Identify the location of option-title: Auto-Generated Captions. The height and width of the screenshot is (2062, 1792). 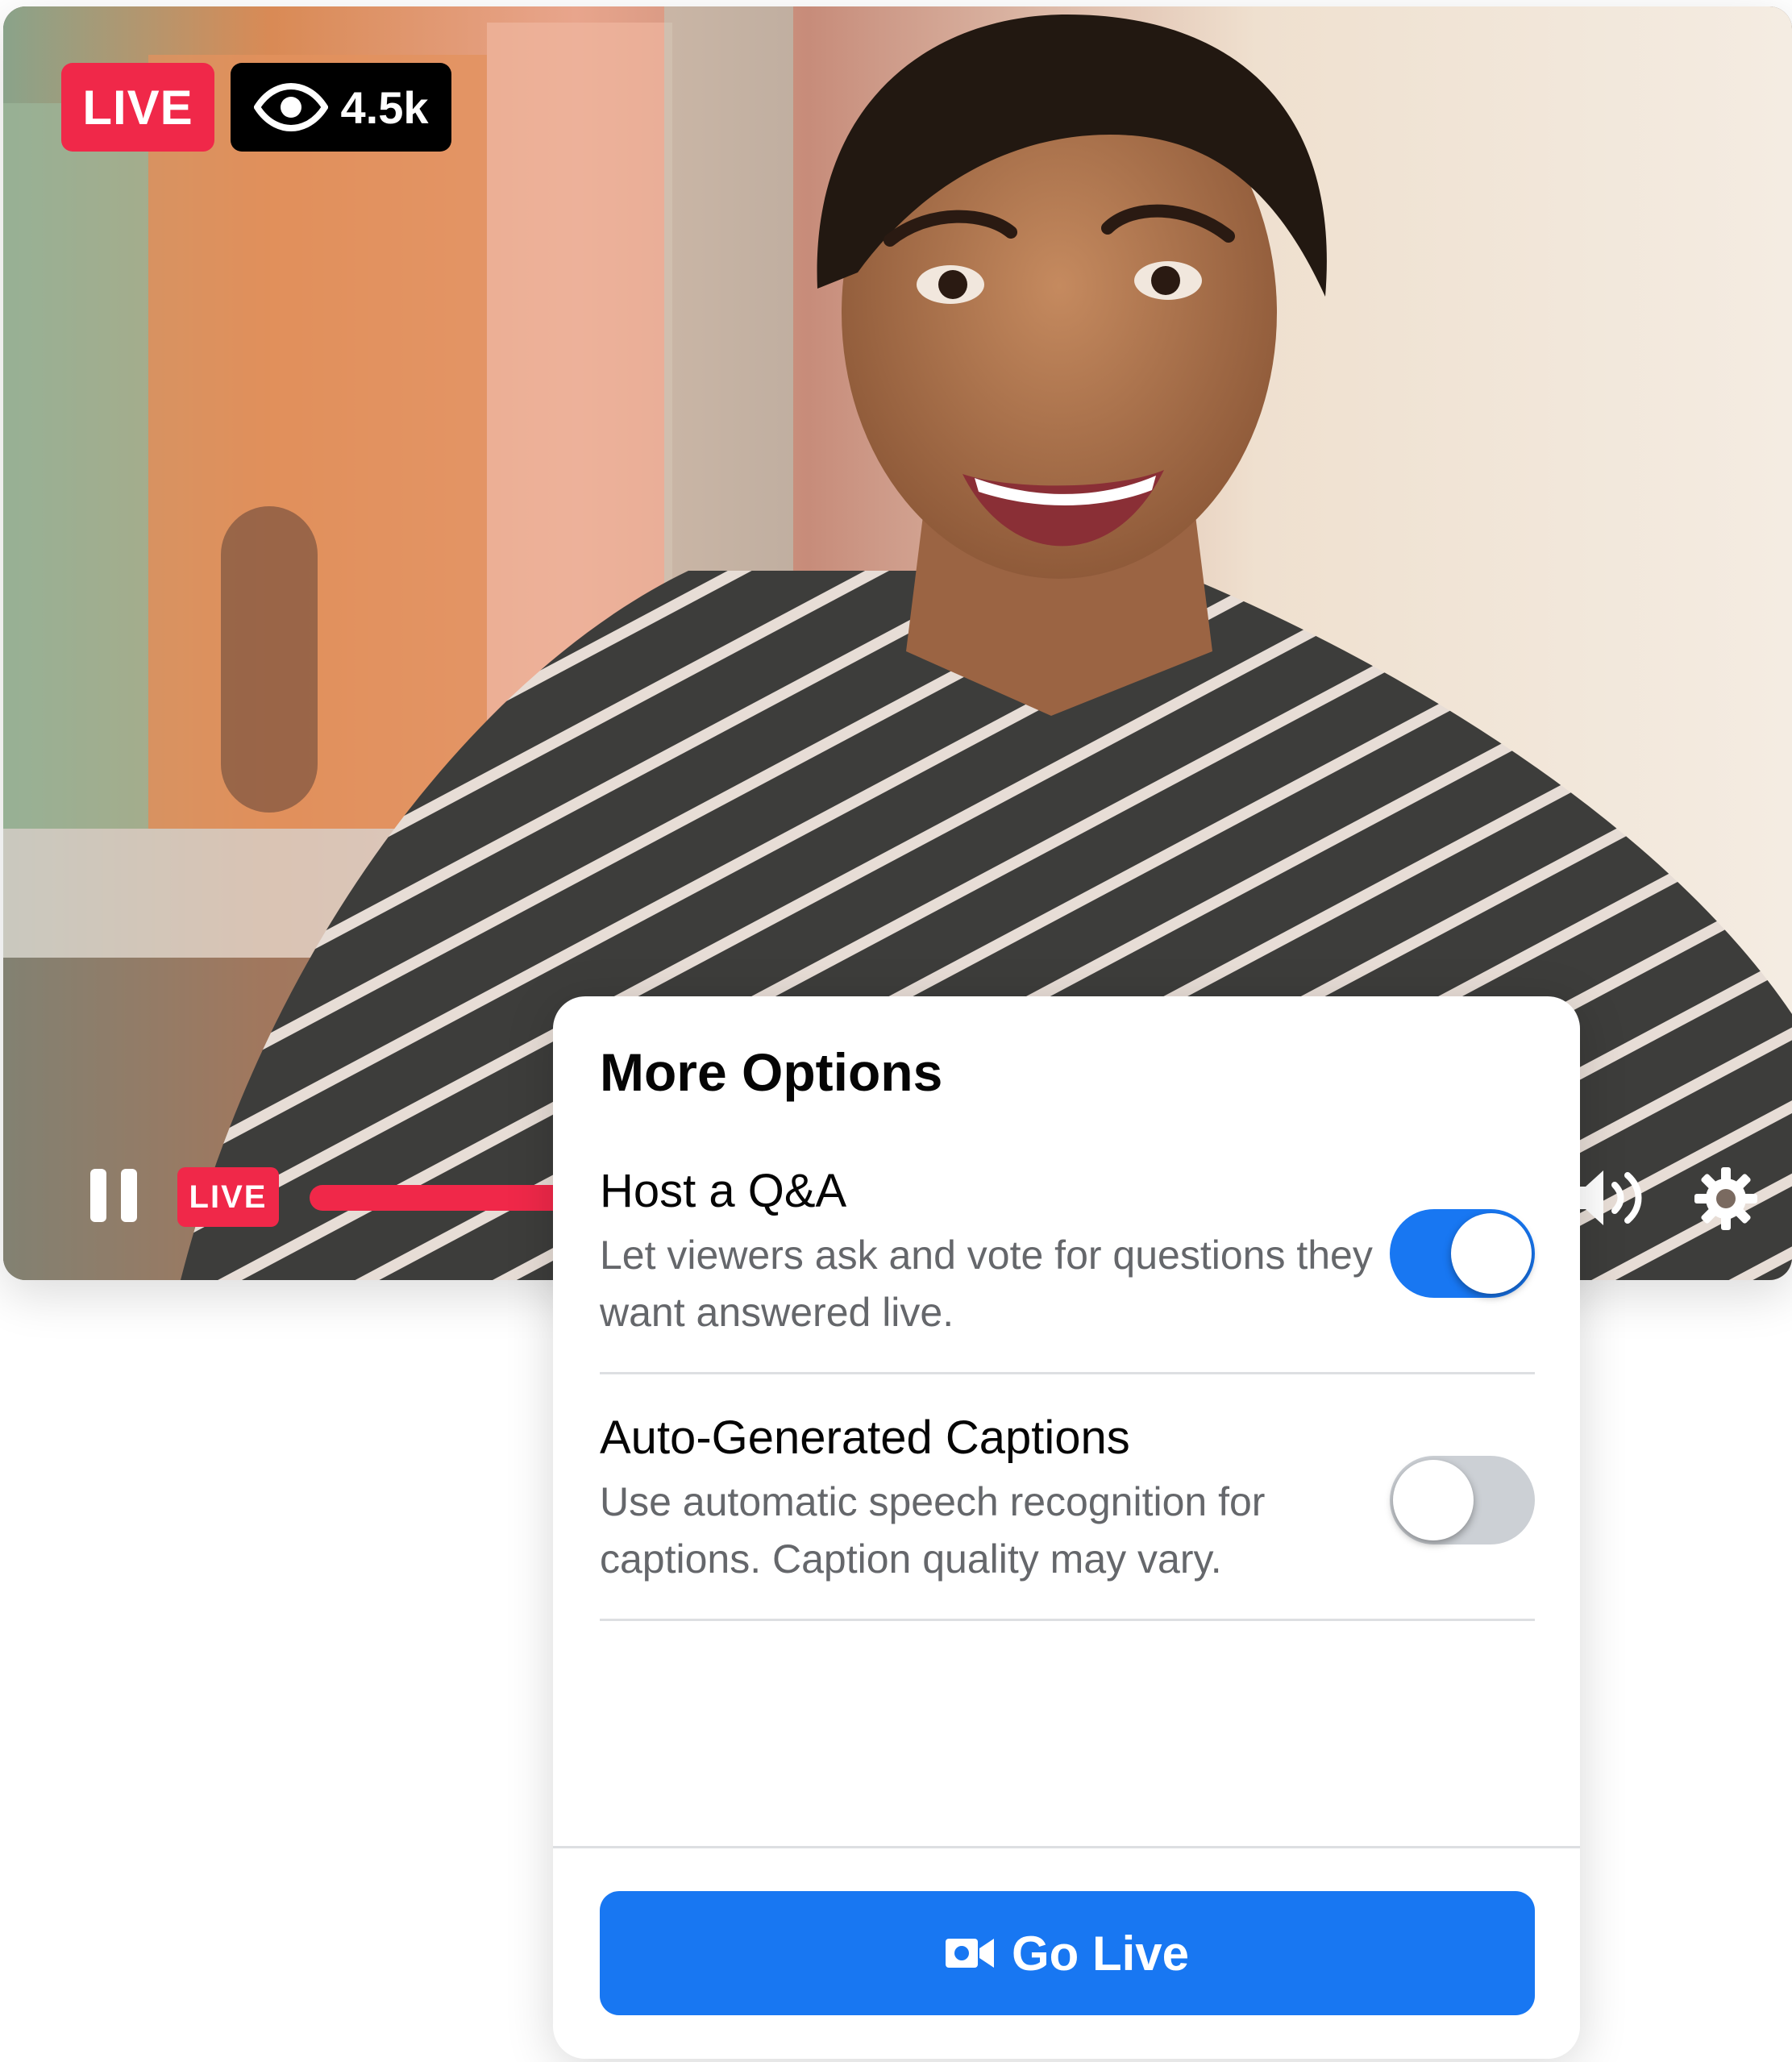
(865, 1438).